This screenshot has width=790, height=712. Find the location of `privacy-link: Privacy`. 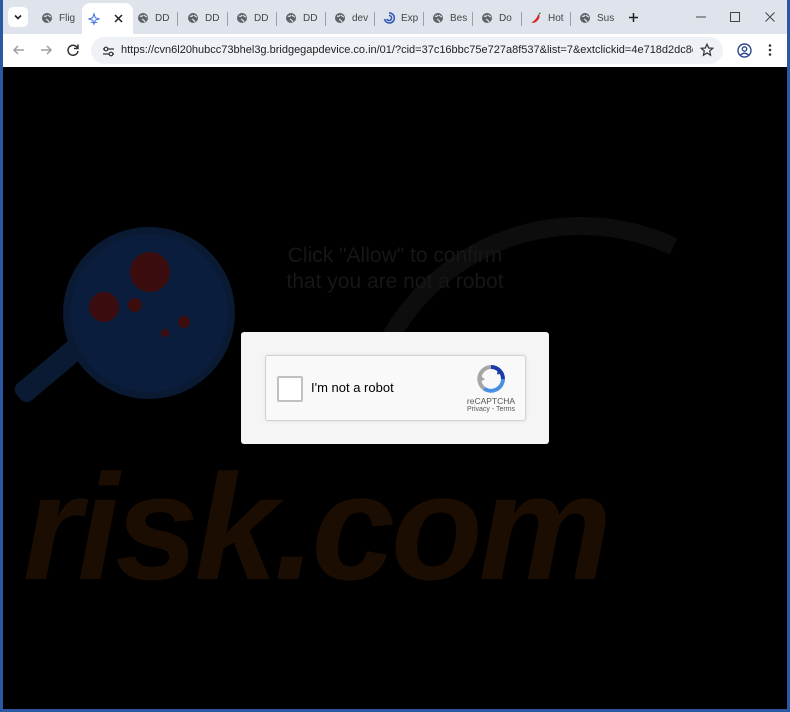

privacy-link: Privacy is located at coordinates (478, 409).